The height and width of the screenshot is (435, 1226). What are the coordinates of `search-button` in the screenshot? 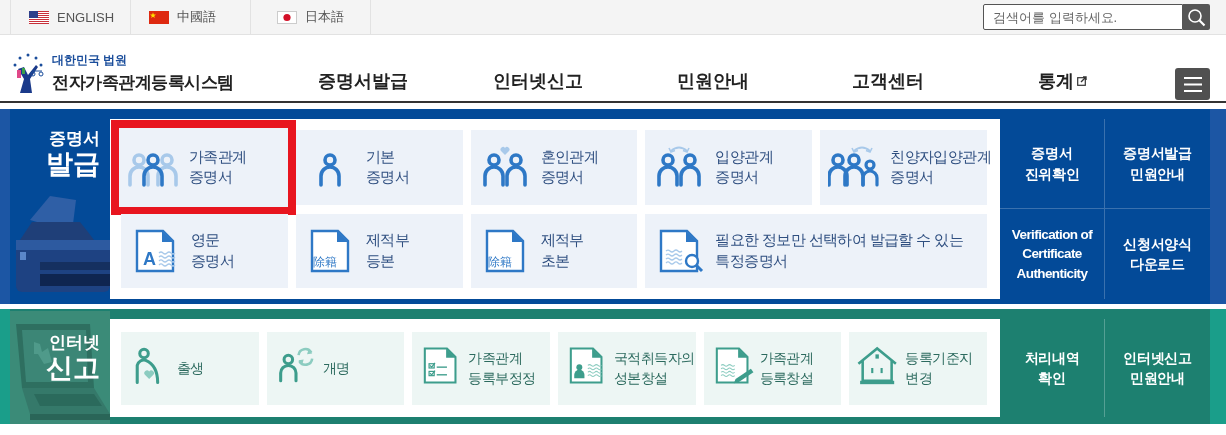 It's located at (1196, 17).